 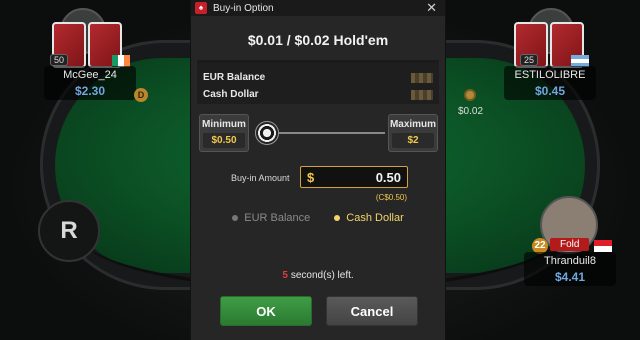 I want to click on buyin-slider-handle, so click(x=267, y=133).